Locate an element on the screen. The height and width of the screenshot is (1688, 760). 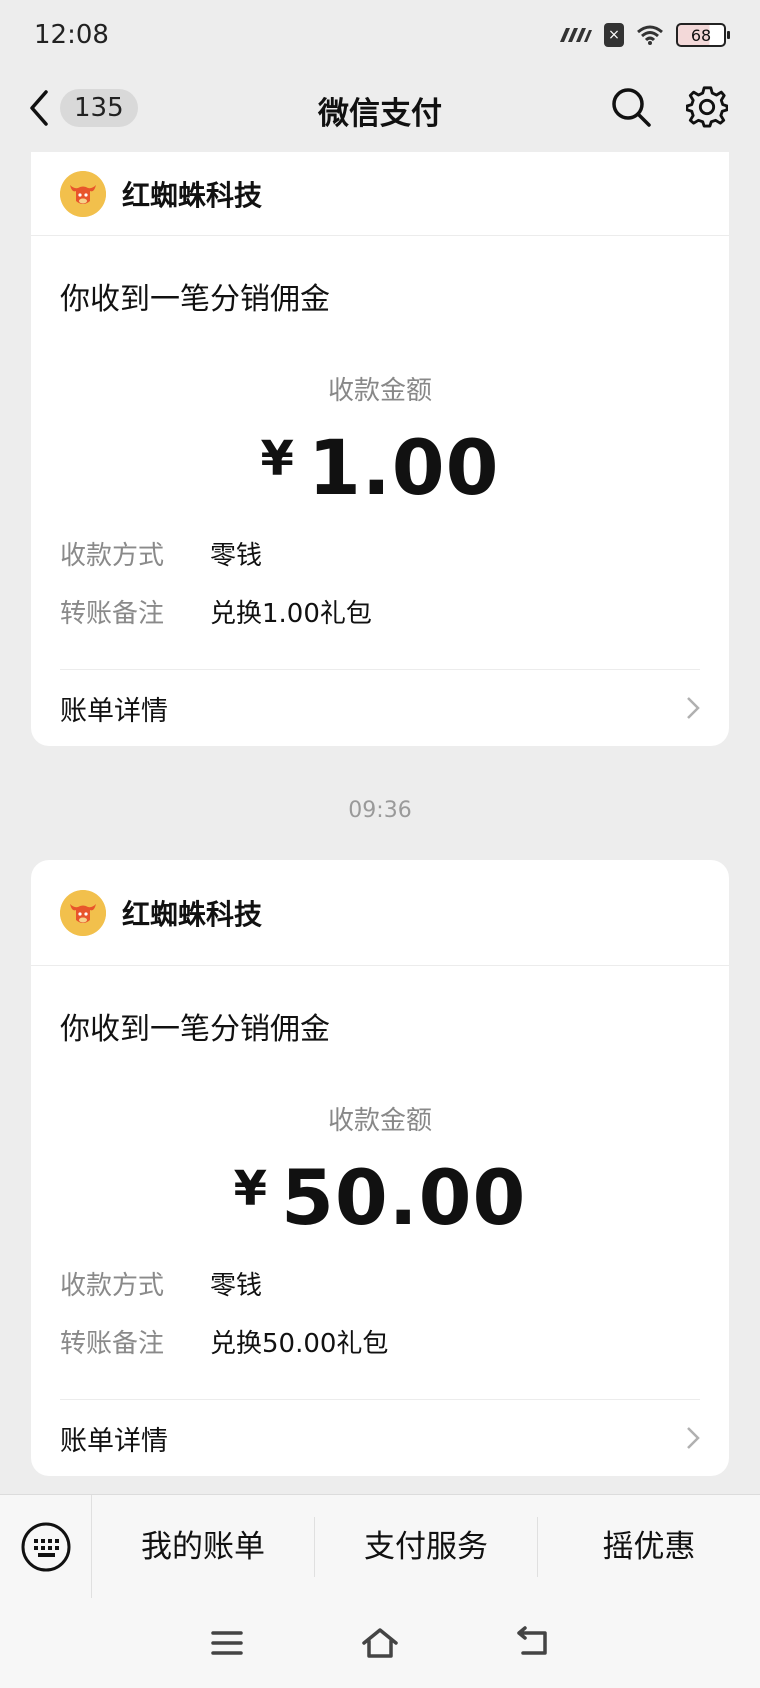
note-row: 转账备注 兑换1.00礼包 is located at coordinates (380, 611).